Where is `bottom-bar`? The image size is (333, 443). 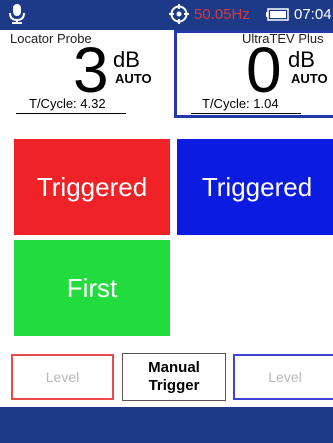 bottom-bar is located at coordinates (166, 425).